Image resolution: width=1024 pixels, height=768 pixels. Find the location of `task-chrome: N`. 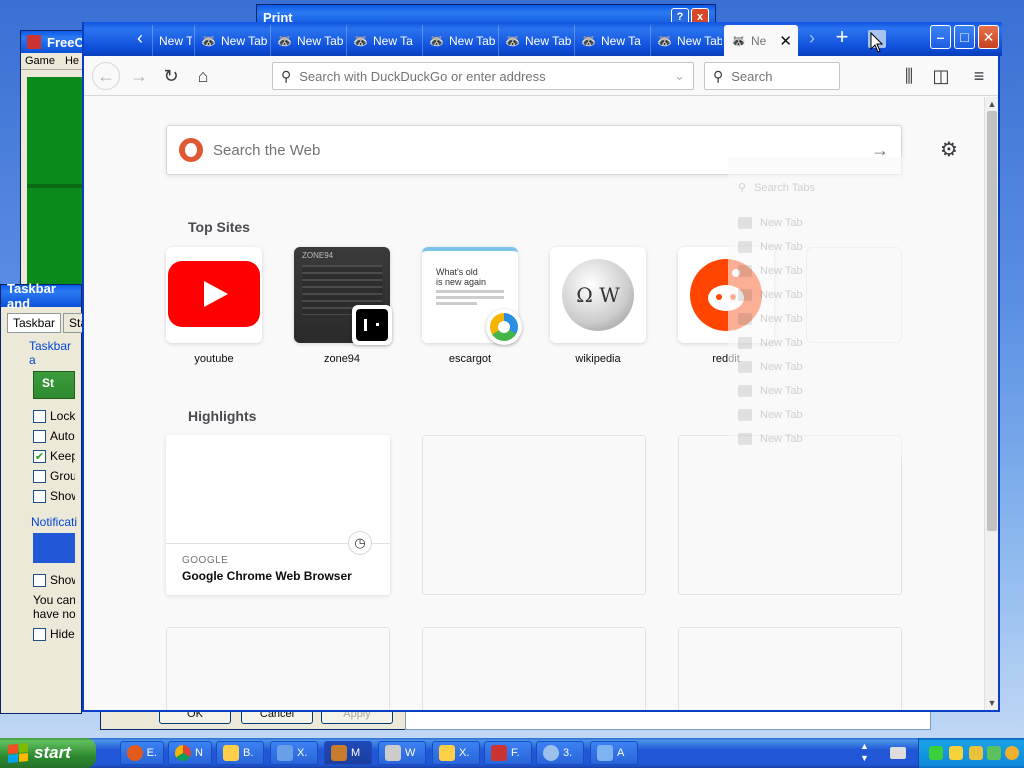

task-chrome: N is located at coordinates (190, 753).